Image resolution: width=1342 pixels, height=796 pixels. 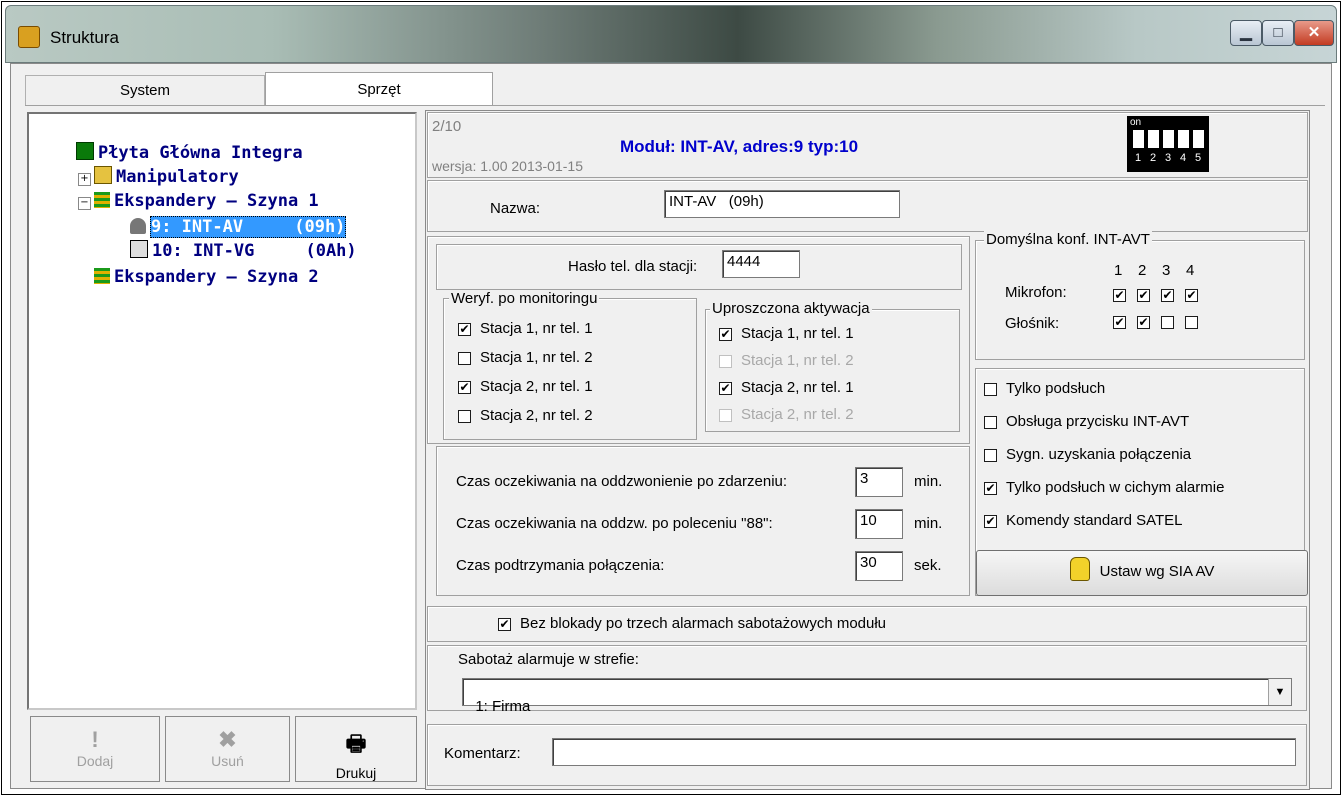 What do you see at coordinates (95, 739) in the screenshot?
I see `exclamation-icon: !` at bounding box center [95, 739].